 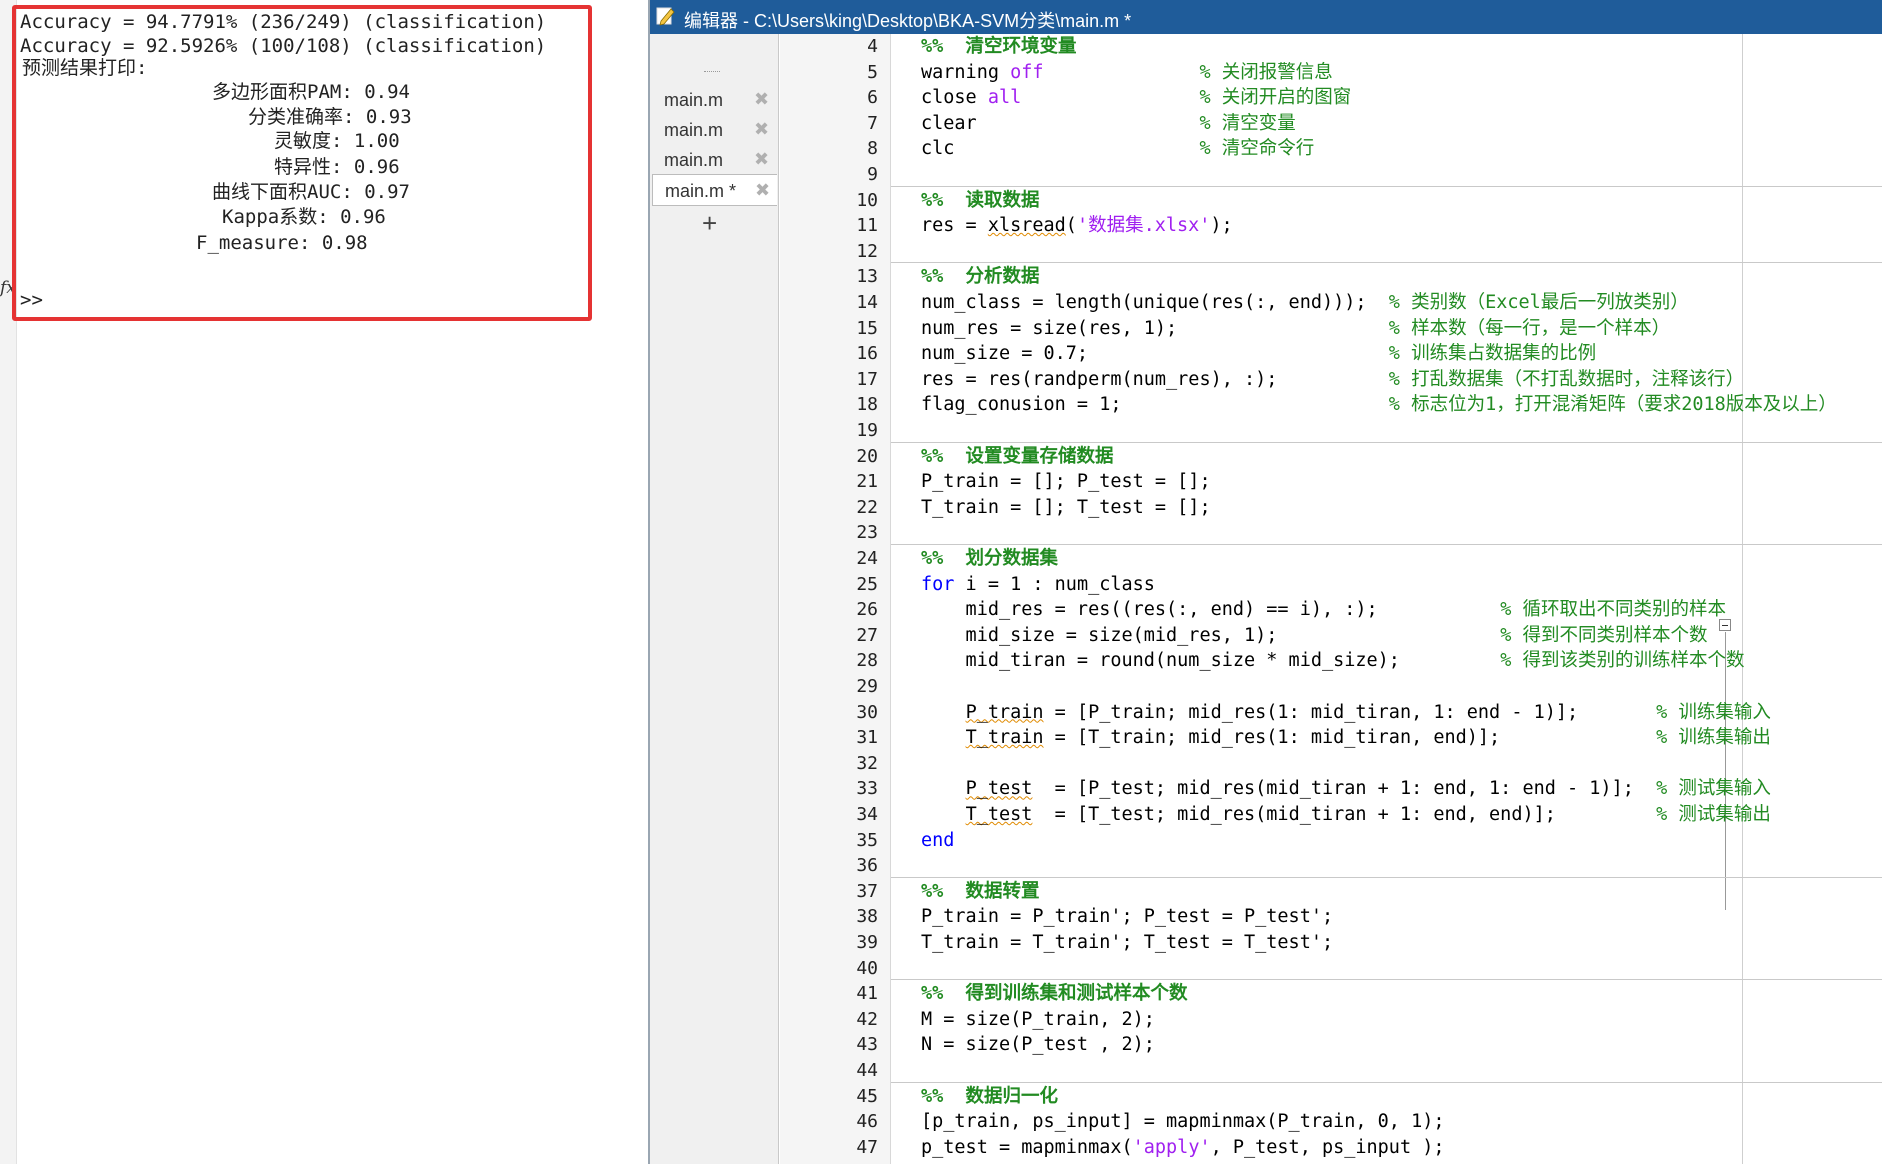 I want to click on code-token: T_test, so click(x=999, y=814).